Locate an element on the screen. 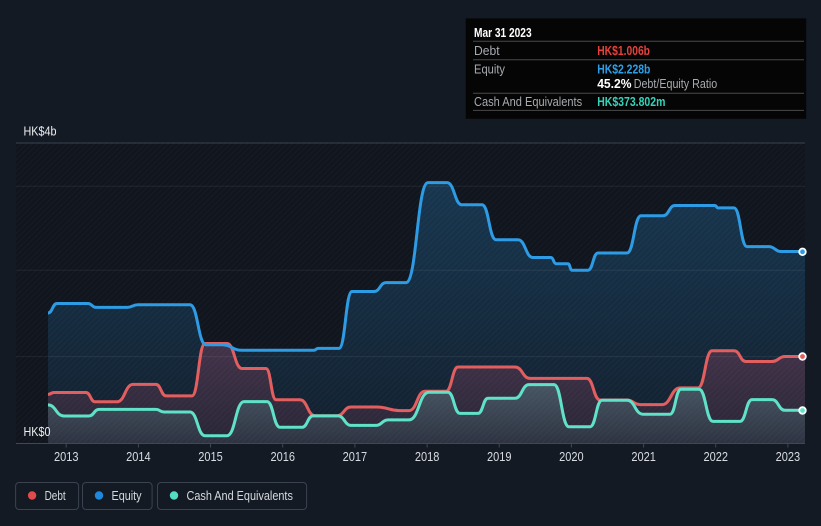  svg-text: 2018 is located at coordinates (427, 456).